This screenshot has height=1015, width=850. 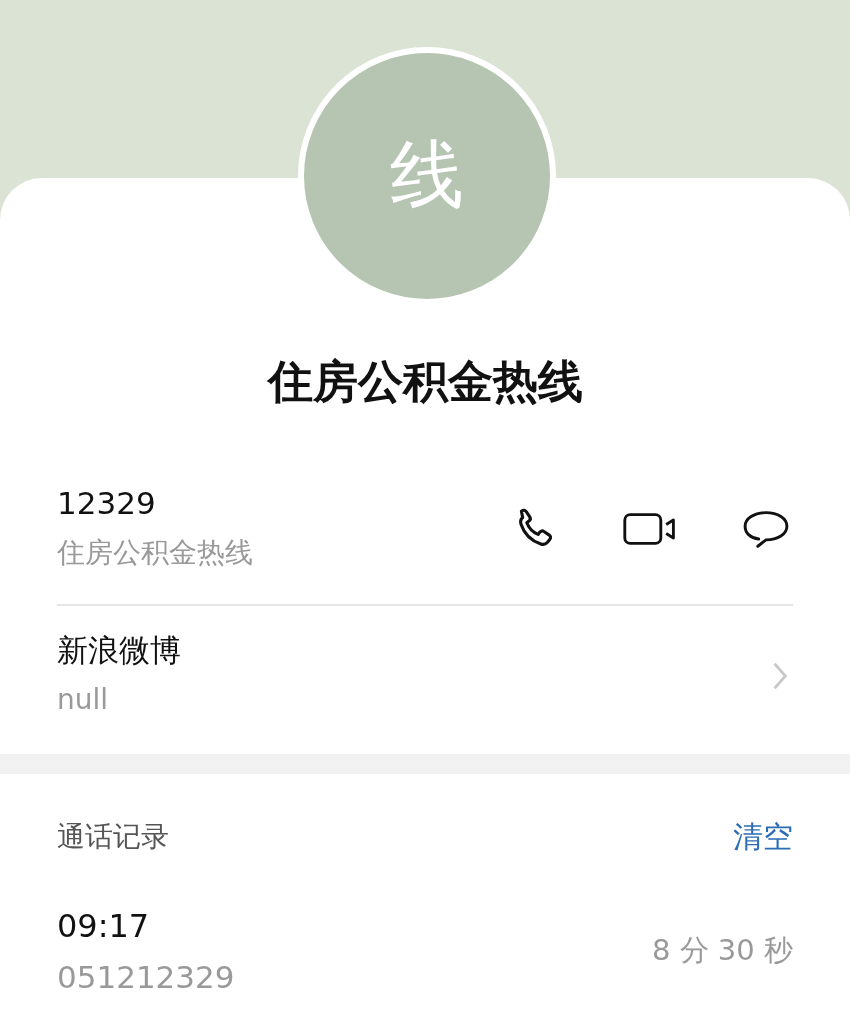 What do you see at coordinates (425, 382) in the screenshot?
I see `contact-name: 住房公积金热线` at bounding box center [425, 382].